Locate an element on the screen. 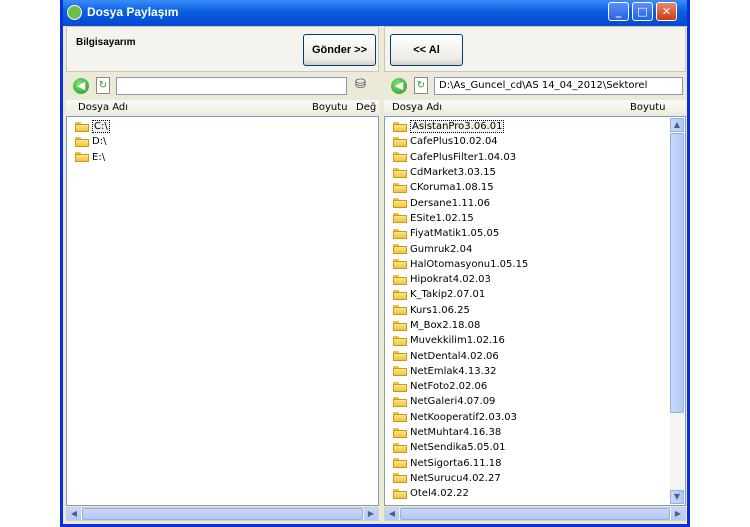 This screenshot has height=527, width=750. folder-list-item: ESite1.02.15 is located at coordinates (535, 218).